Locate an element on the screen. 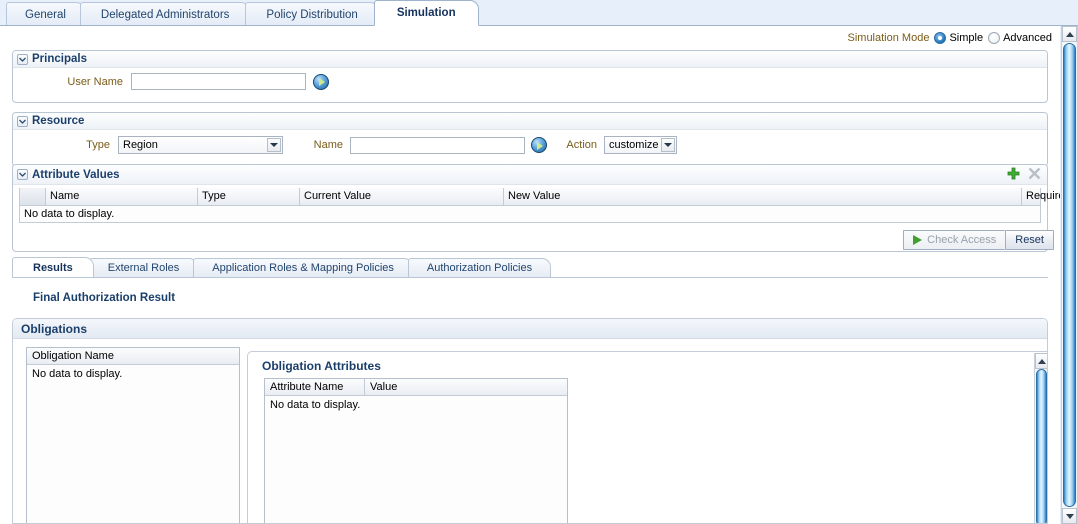 The image size is (1078, 524). attribute-values-title: Attribute Values is located at coordinates (76, 174).